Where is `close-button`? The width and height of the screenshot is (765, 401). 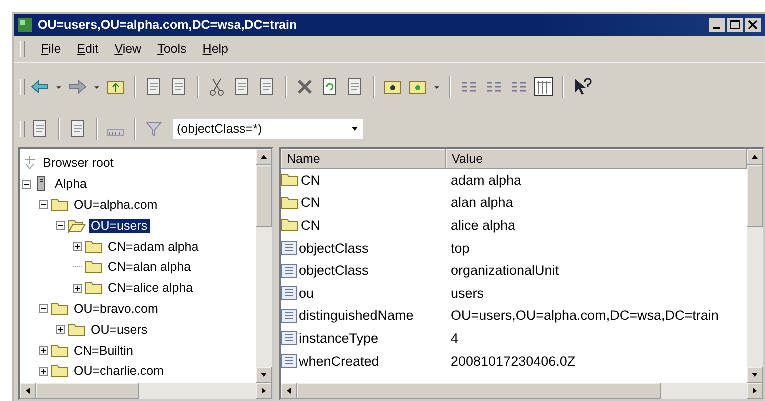
close-button is located at coordinates (753, 25).